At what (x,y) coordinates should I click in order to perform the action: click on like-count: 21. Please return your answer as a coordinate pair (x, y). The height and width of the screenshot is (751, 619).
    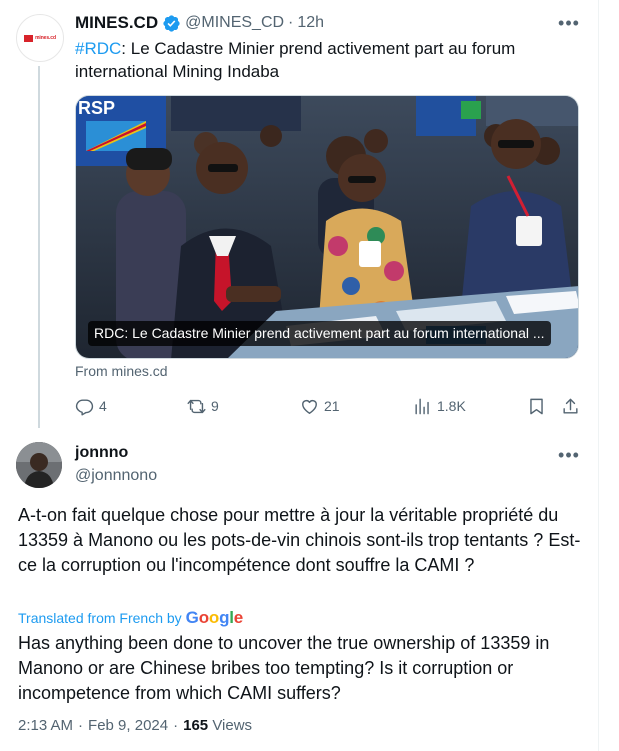
    Looking at the image, I should click on (332, 406).